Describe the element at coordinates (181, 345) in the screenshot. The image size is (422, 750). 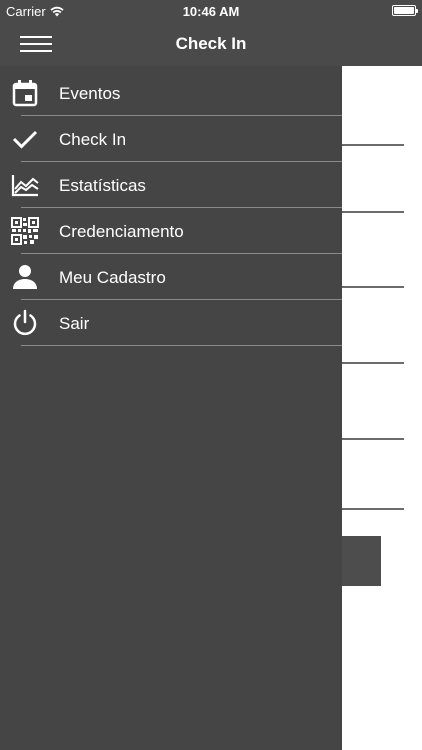
I see `divider` at that location.